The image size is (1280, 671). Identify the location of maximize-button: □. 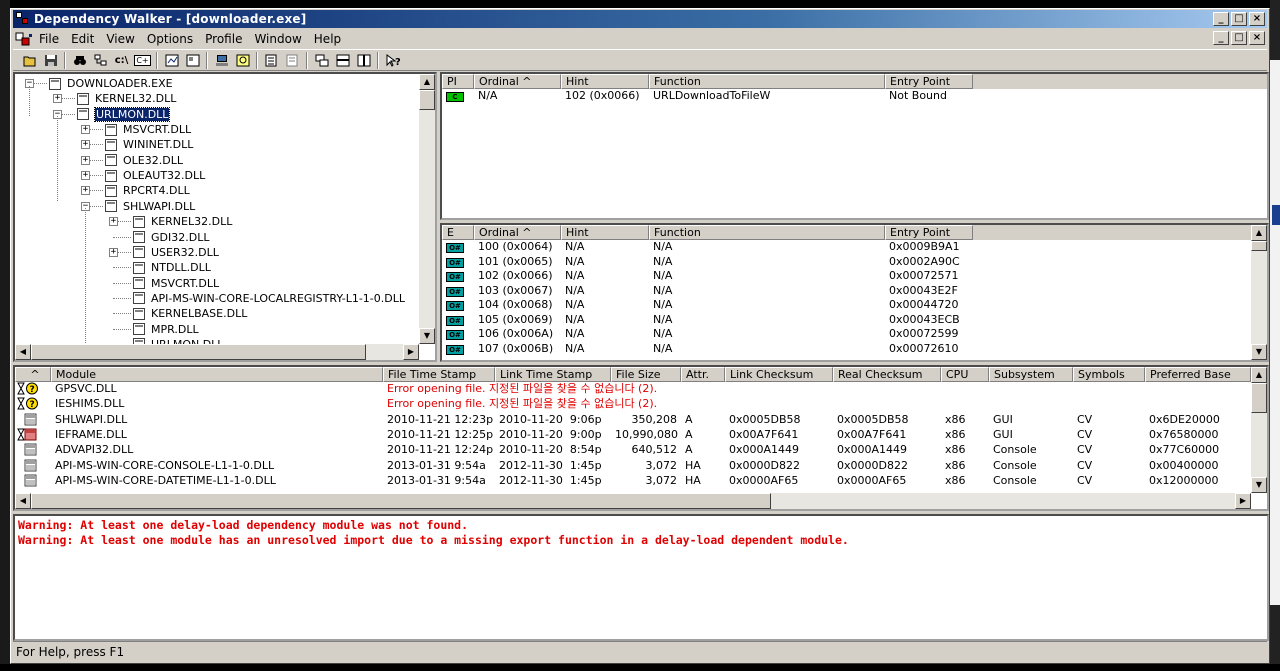
(1239, 19).